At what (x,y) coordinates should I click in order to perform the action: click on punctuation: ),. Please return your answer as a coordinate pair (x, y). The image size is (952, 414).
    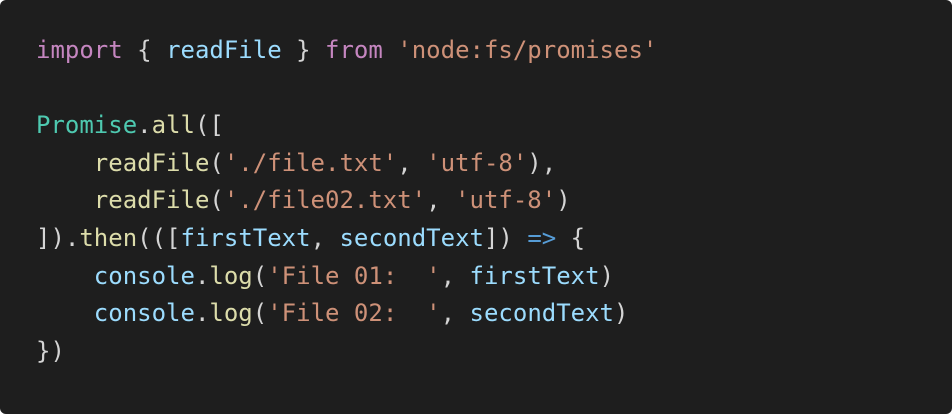
    Looking at the image, I should click on (542, 162).